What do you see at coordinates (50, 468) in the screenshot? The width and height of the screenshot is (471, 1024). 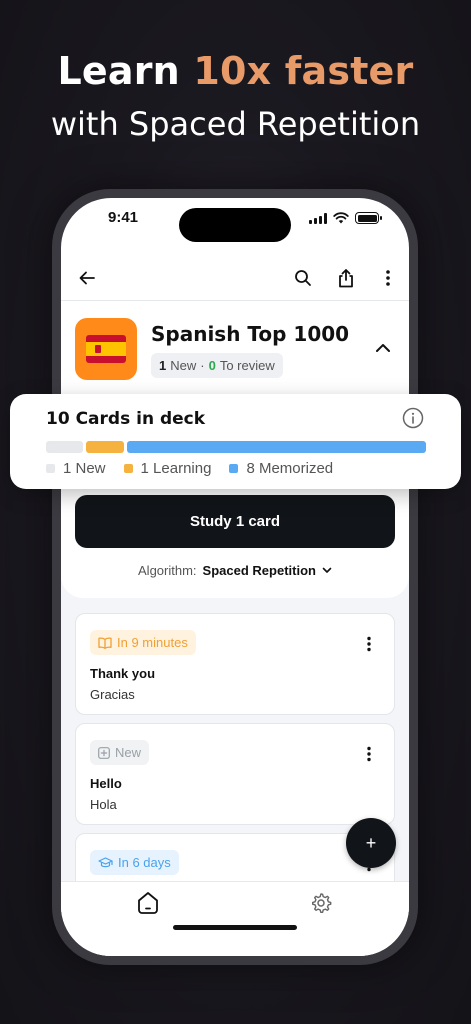 I see `legend-swatch-new` at bounding box center [50, 468].